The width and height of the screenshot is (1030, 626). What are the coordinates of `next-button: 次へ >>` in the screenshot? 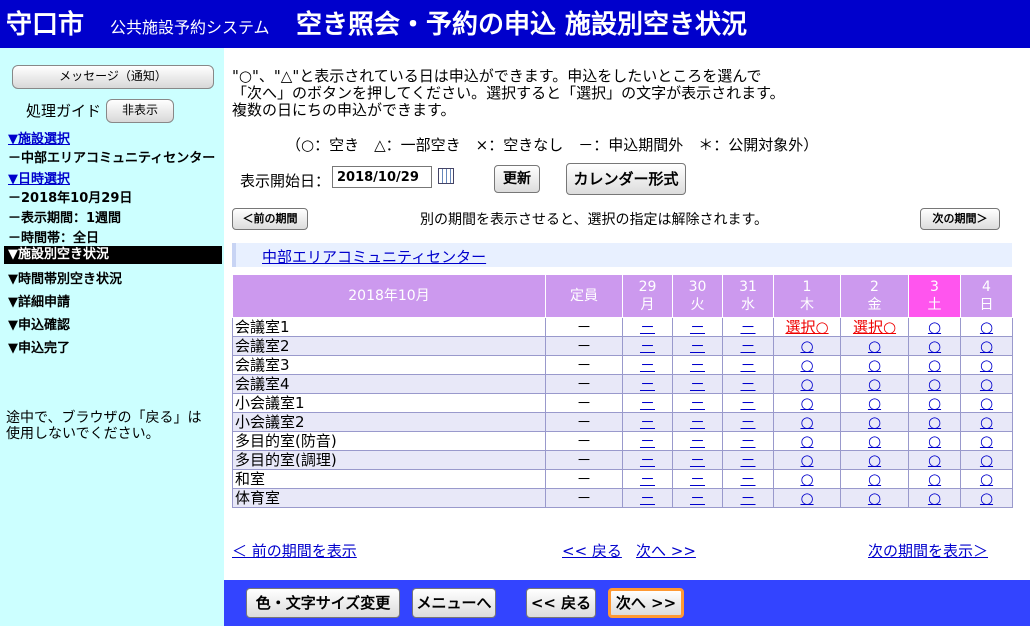 It's located at (646, 603).